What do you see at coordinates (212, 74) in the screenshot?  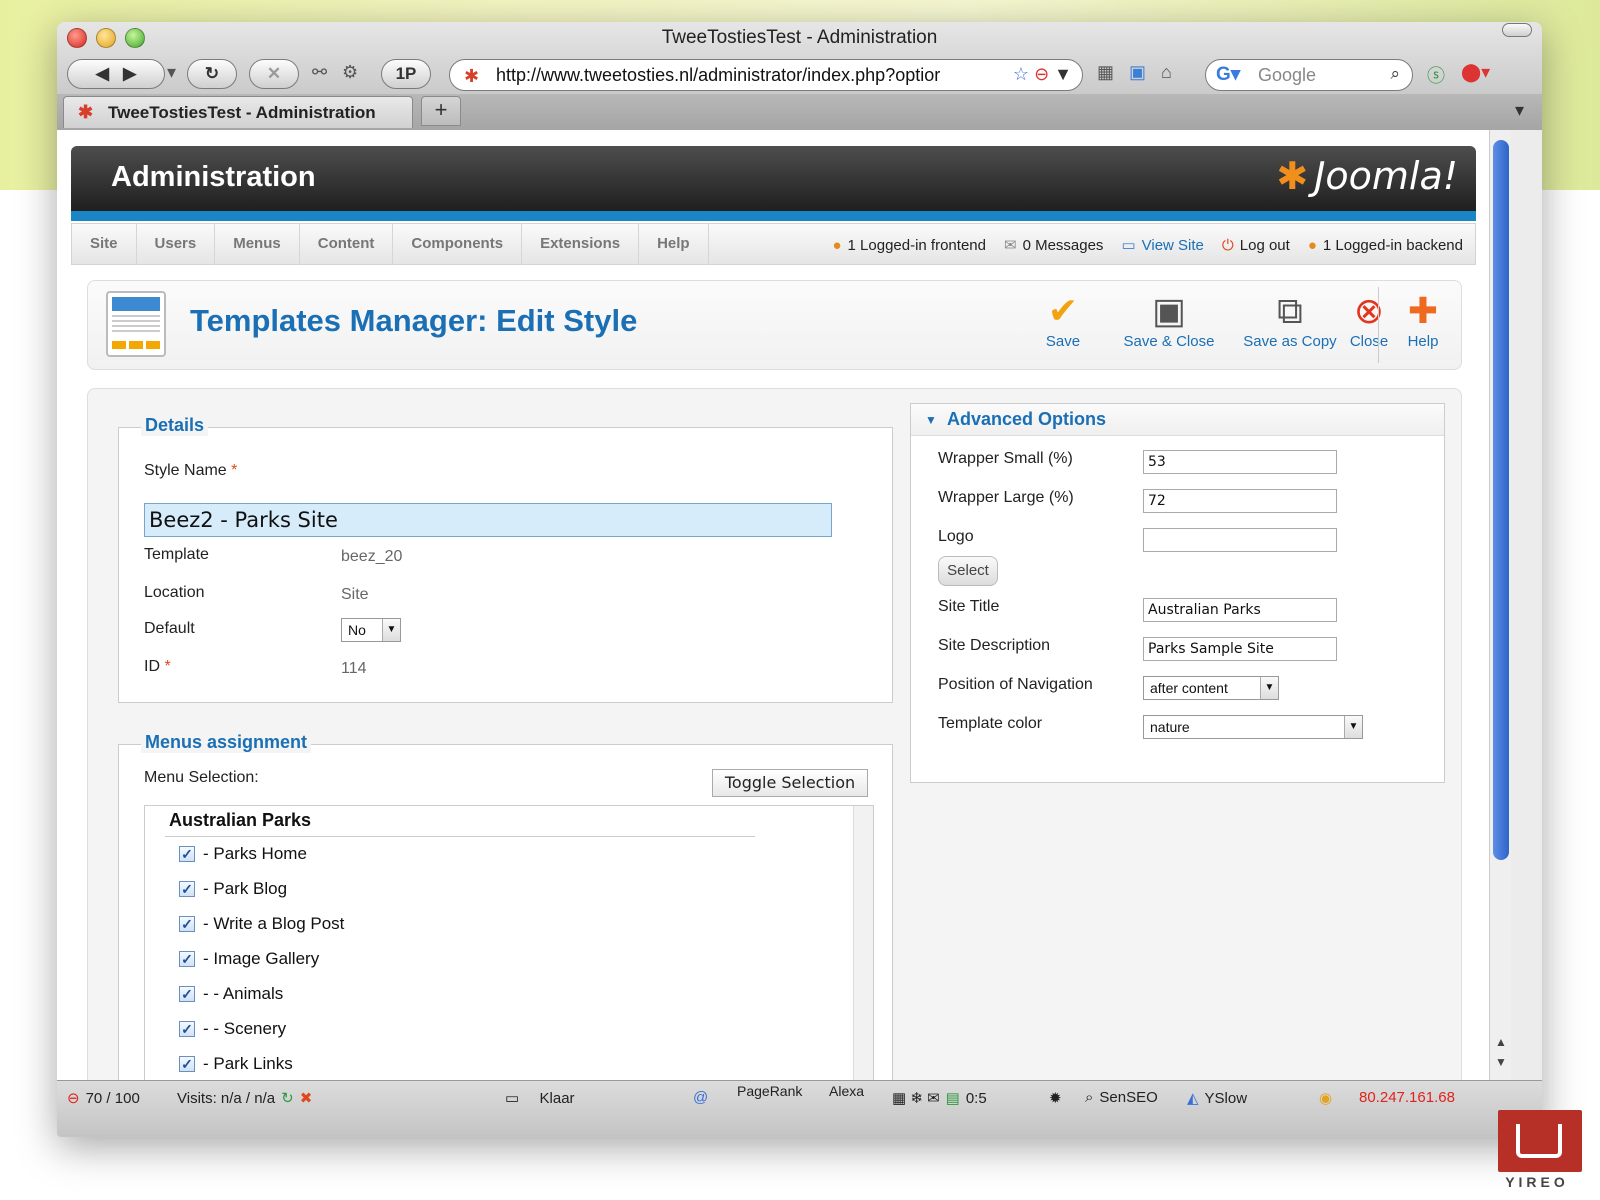 I see `reload-button: ↻` at bounding box center [212, 74].